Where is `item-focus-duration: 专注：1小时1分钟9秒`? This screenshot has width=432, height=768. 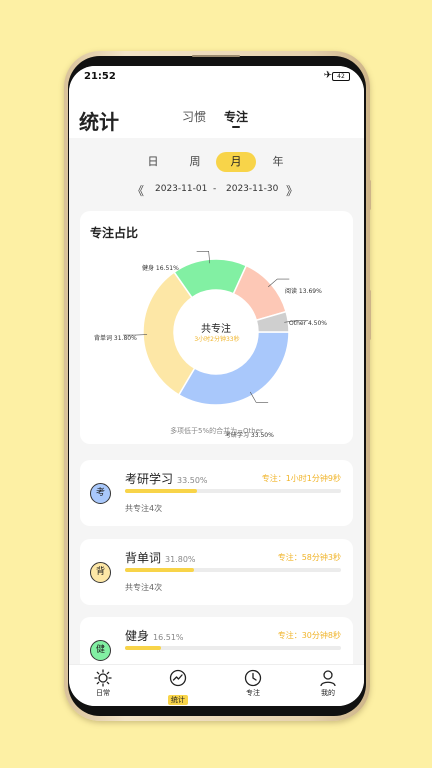 item-focus-duration: 专注：1小时1分钟9秒 is located at coordinates (301, 478).